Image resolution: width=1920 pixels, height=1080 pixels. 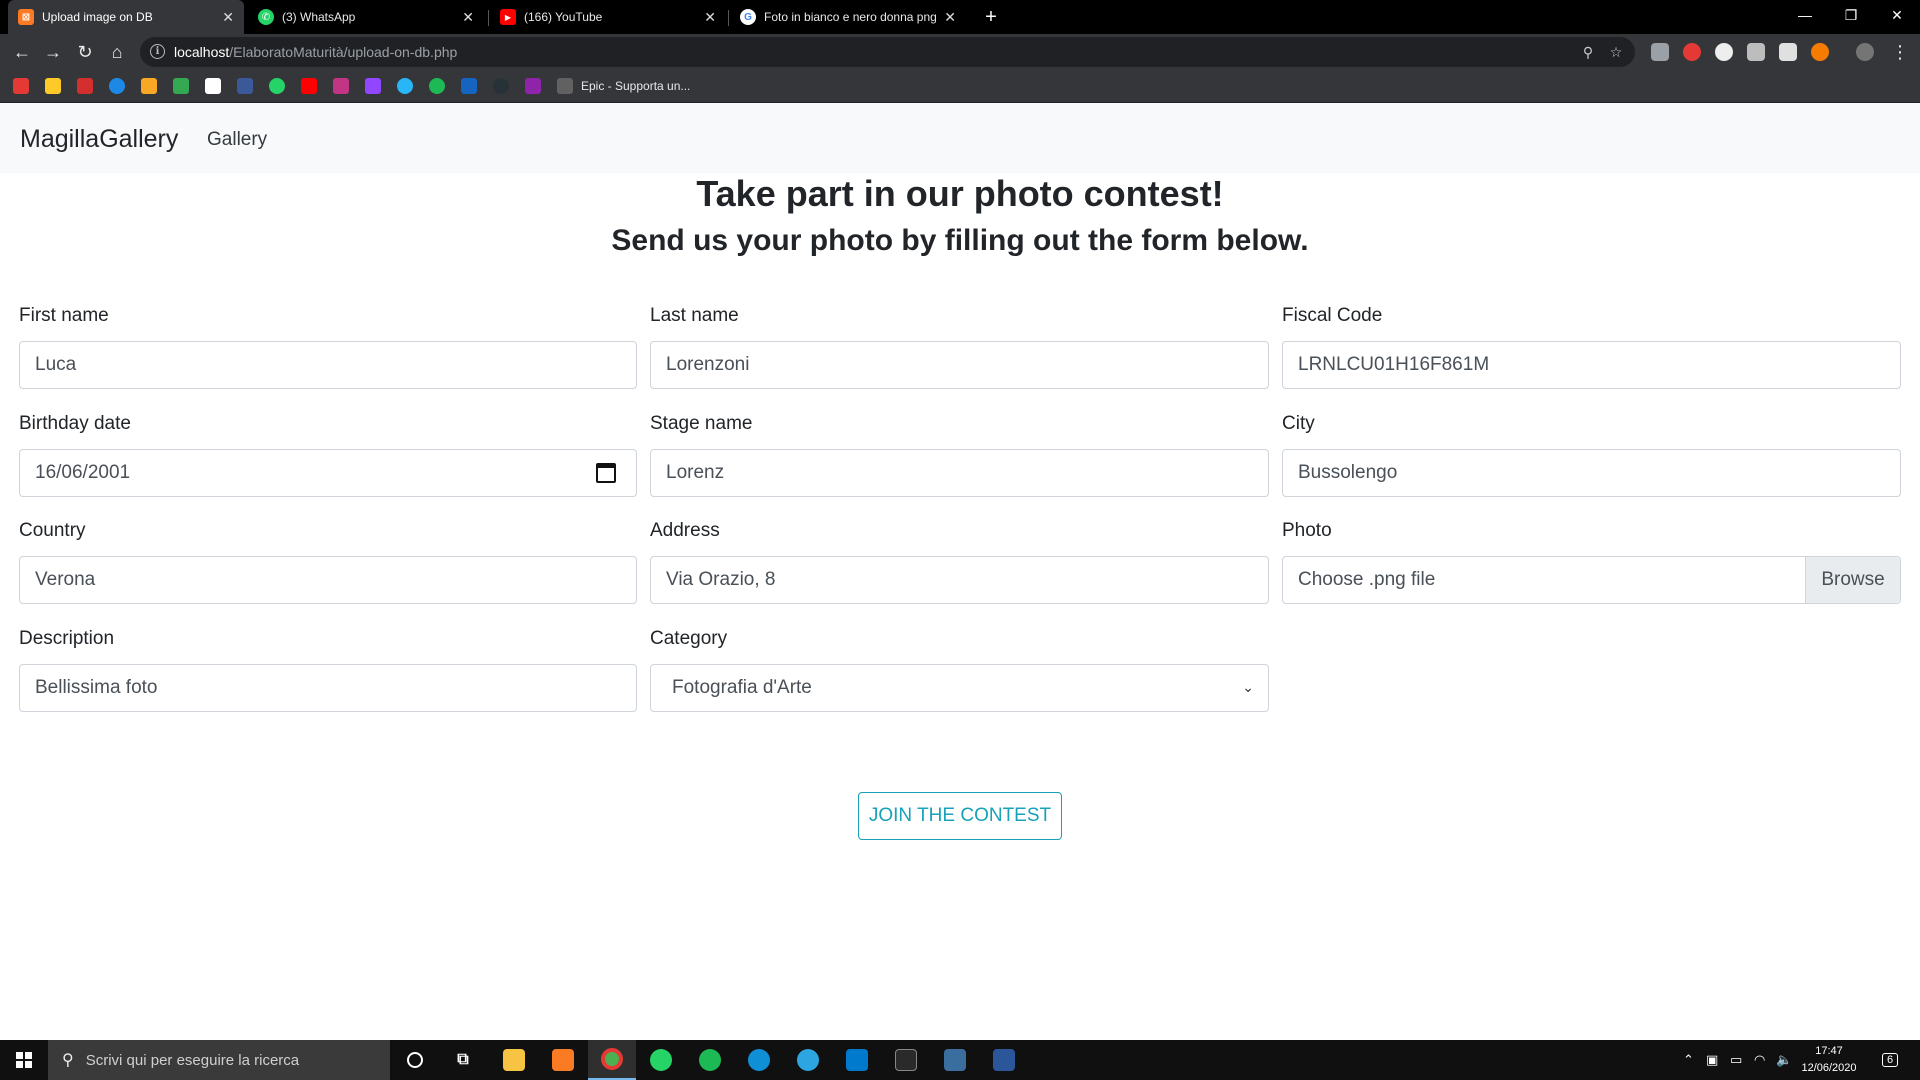 What do you see at coordinates (742, 687) in the screenshot?
I see `category-value: Fotografia d'Arte` at bounding box center [742, 687].